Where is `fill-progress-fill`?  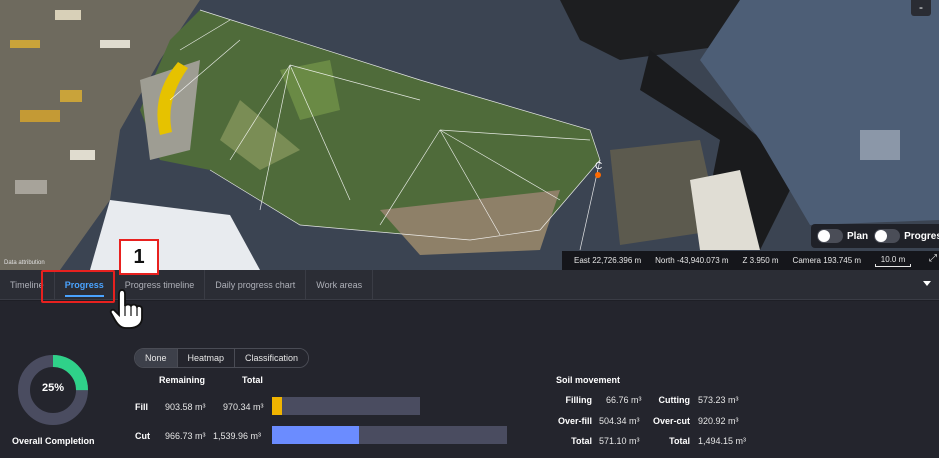 fill-progress-fill is located at coordinates (277, 406).